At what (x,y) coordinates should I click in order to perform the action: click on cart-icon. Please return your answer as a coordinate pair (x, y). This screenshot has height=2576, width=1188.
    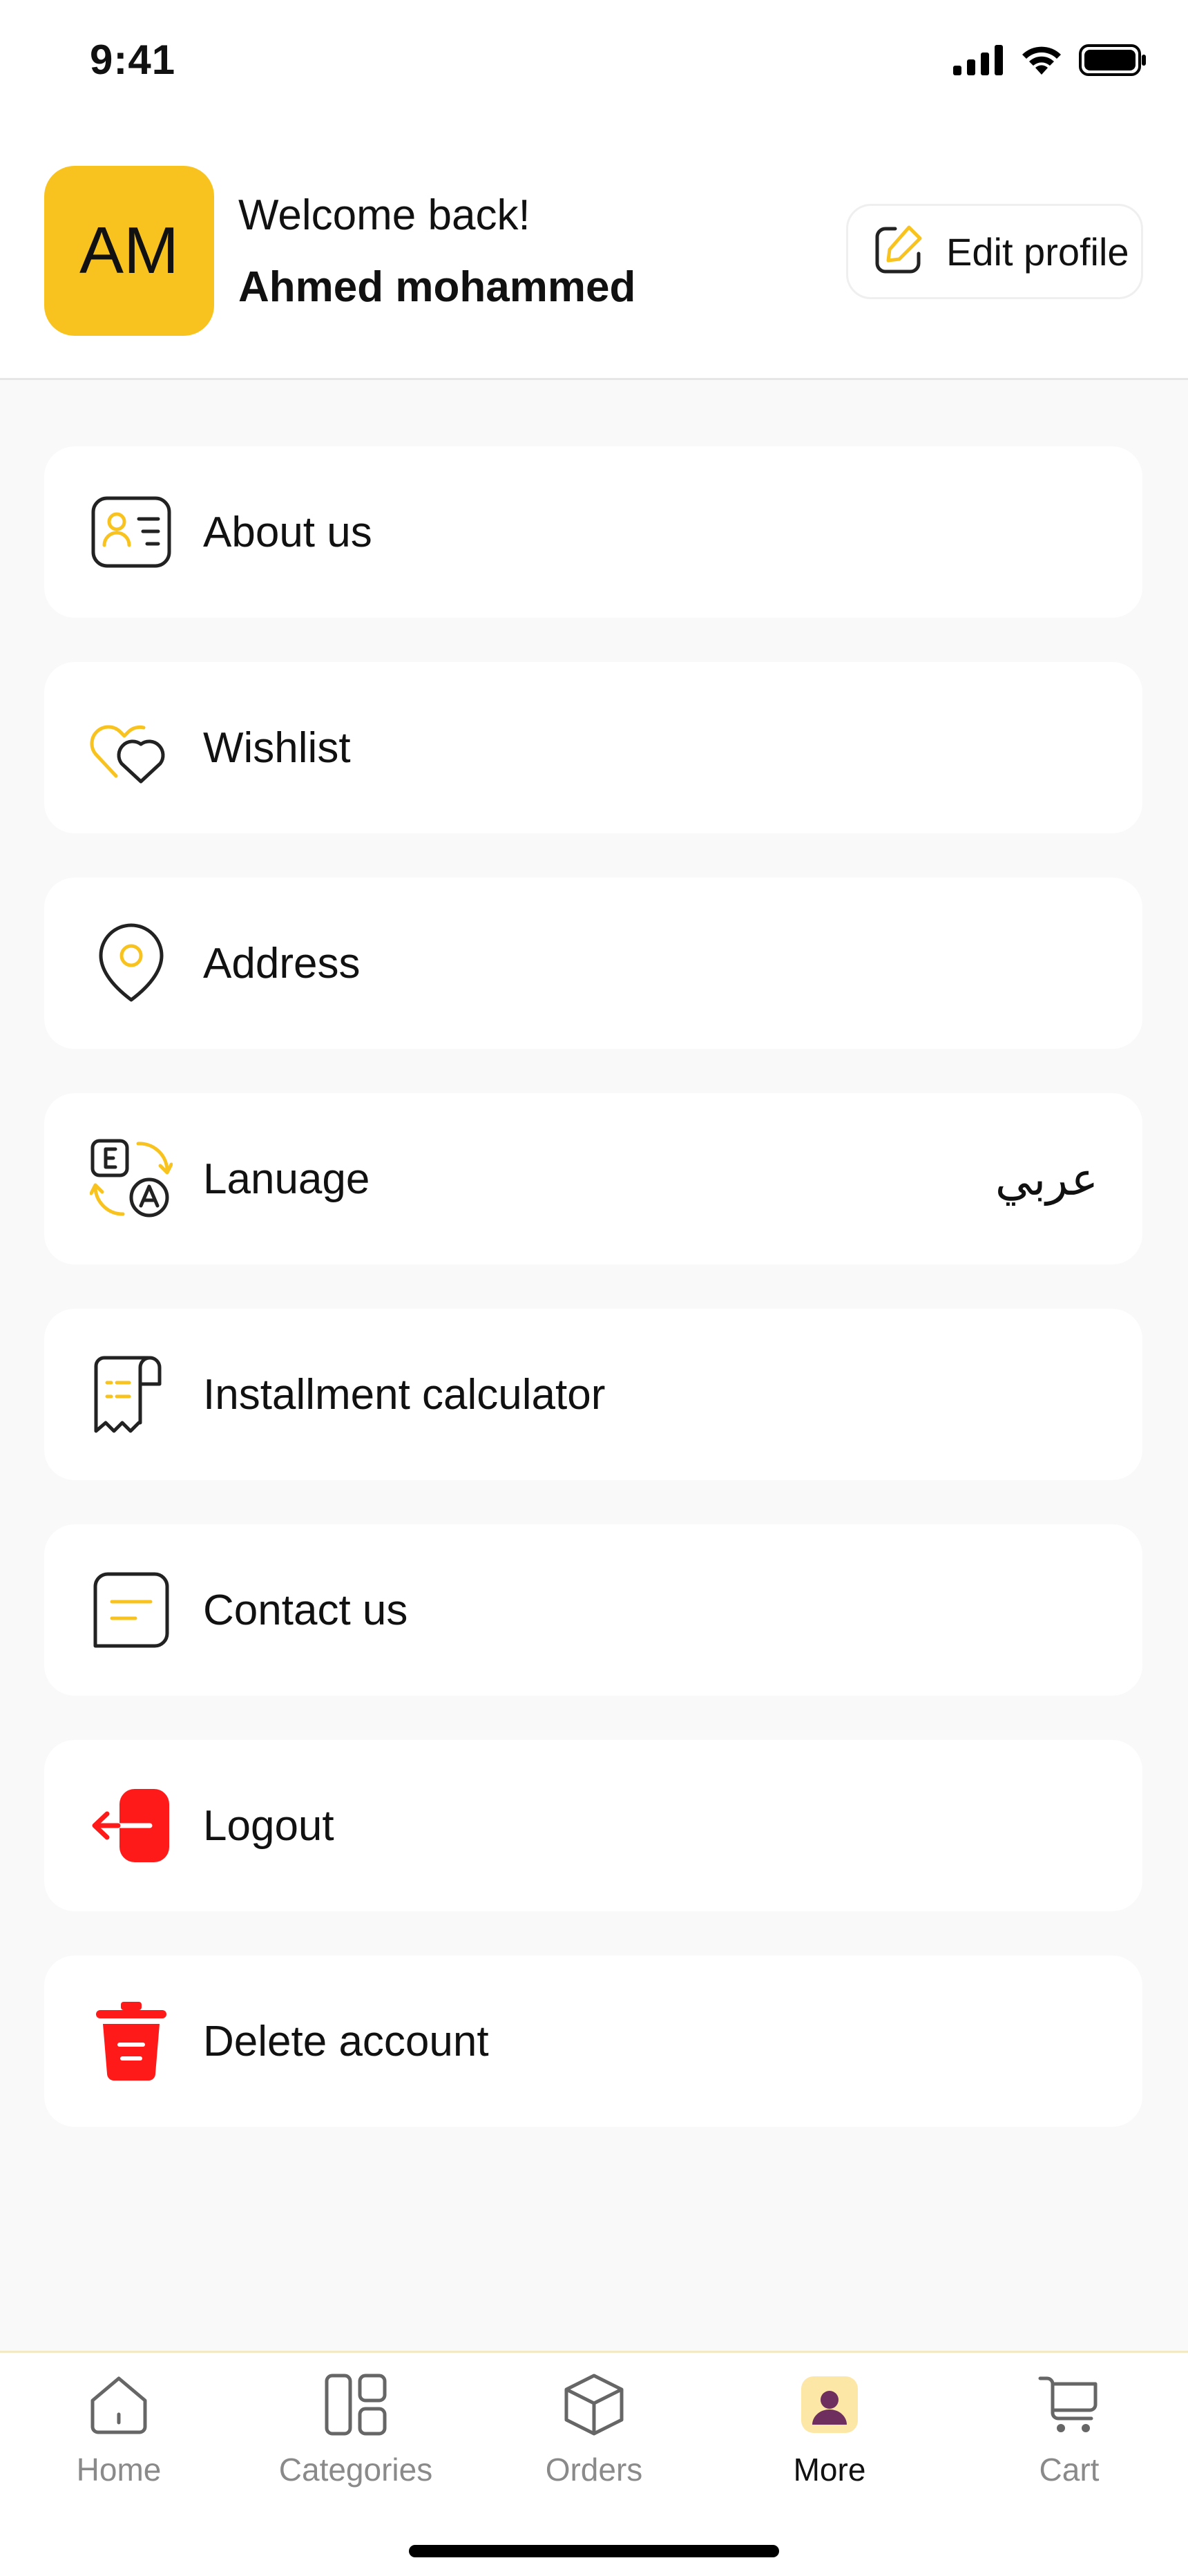
    Looking at the image, I should click on (1069, 2405).